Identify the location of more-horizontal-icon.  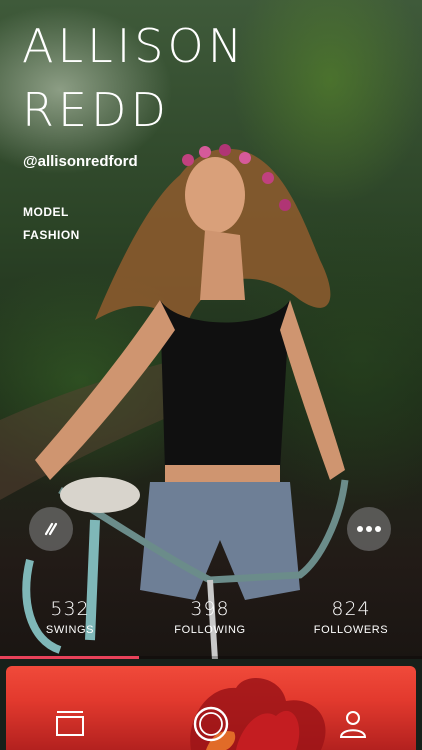
(369, 529).